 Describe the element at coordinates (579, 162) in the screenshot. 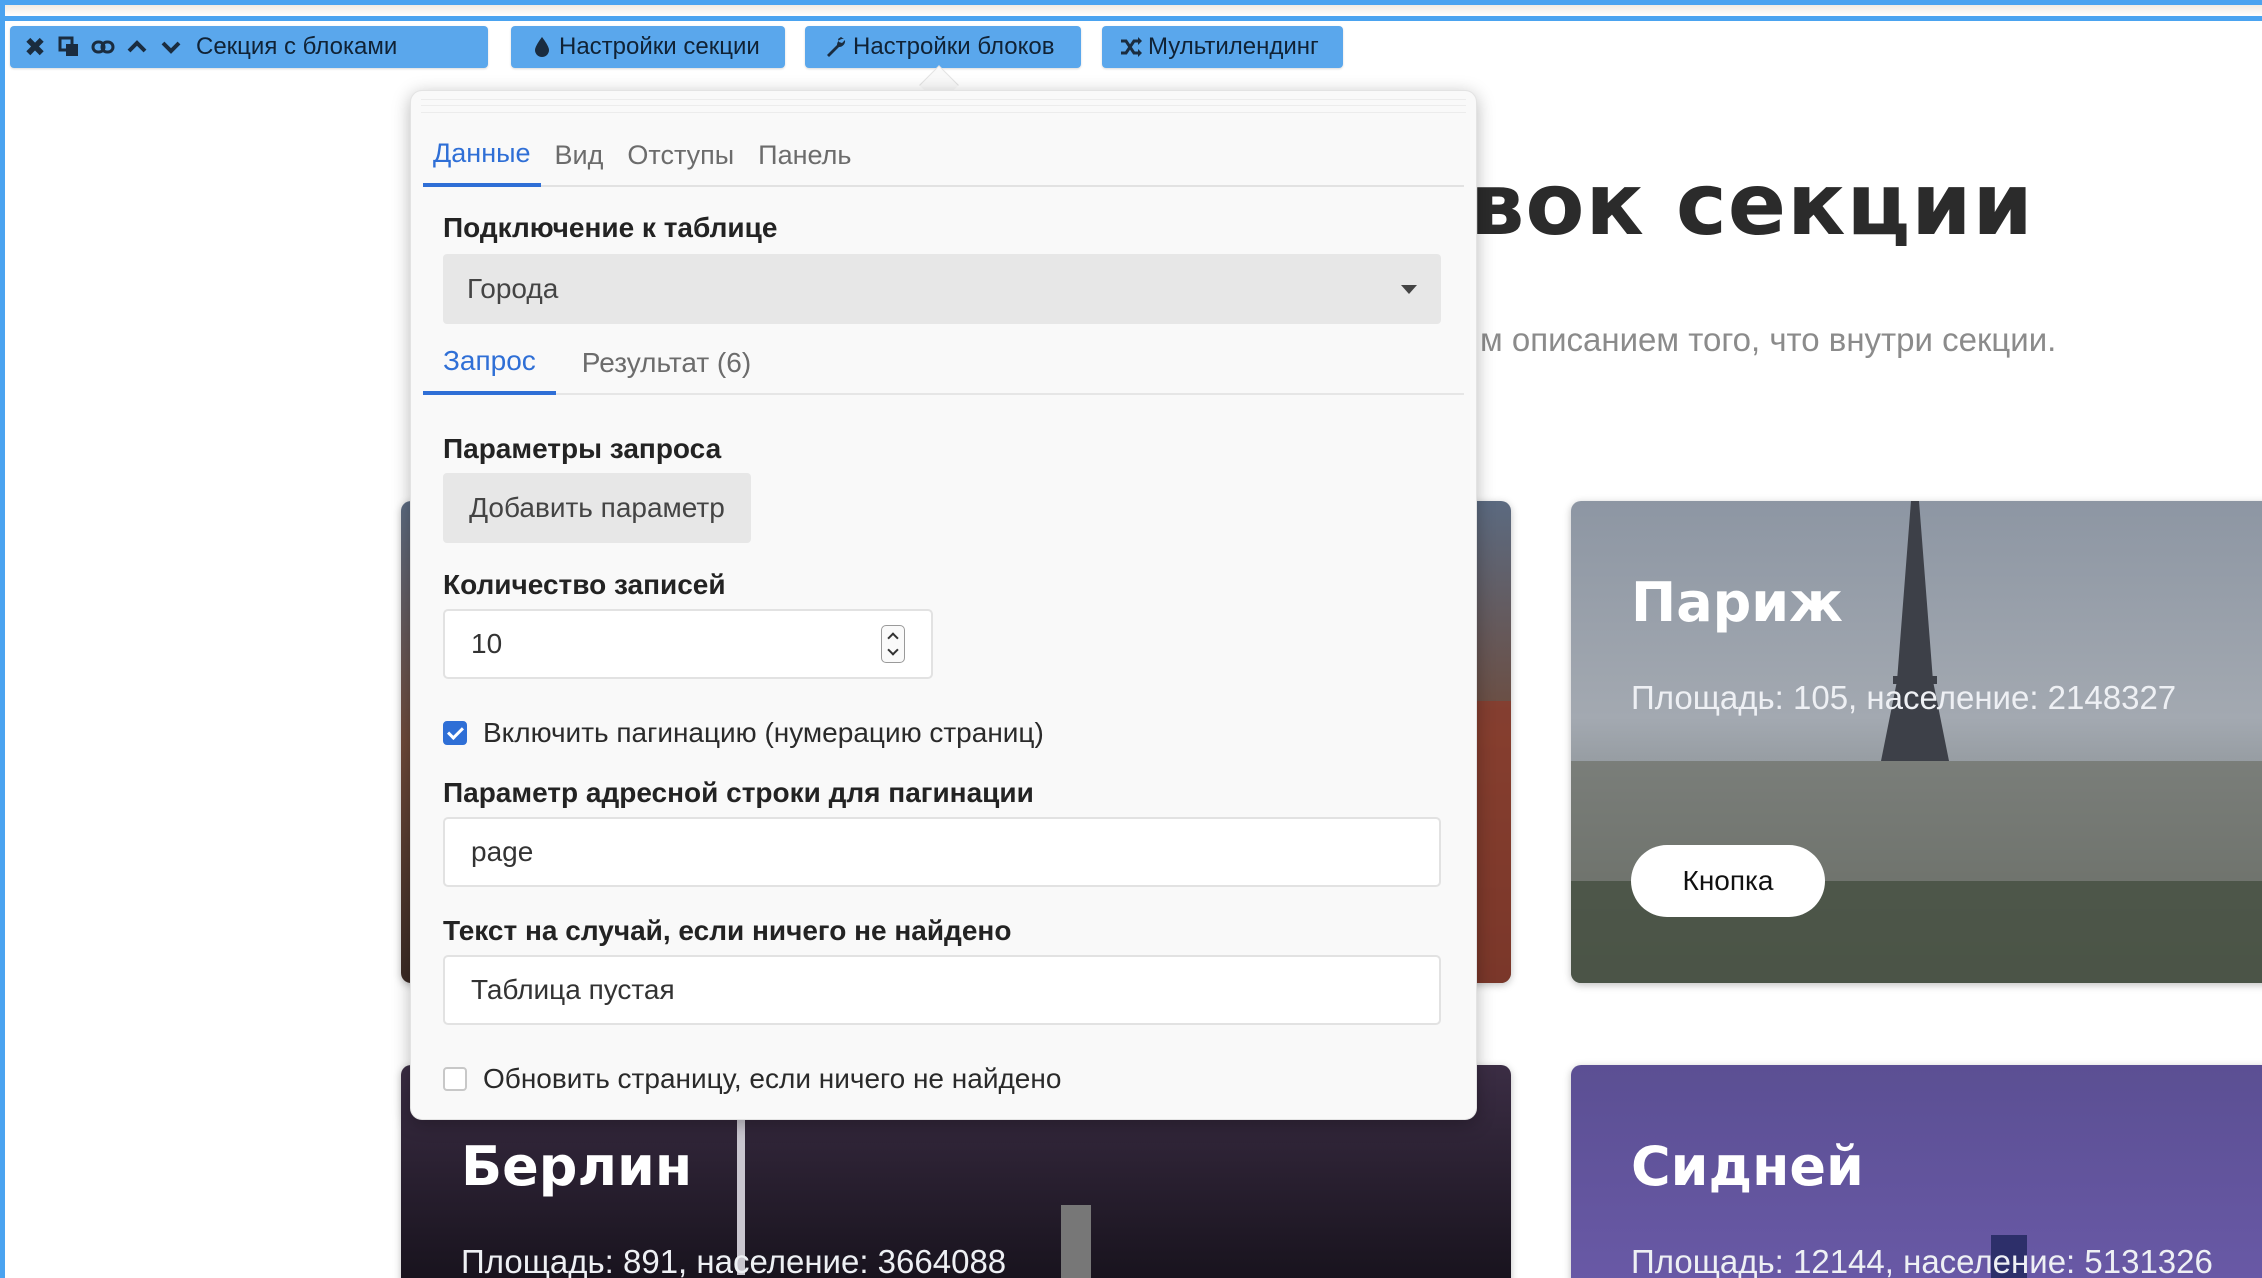

I see `tab-view: Вид` at that location.